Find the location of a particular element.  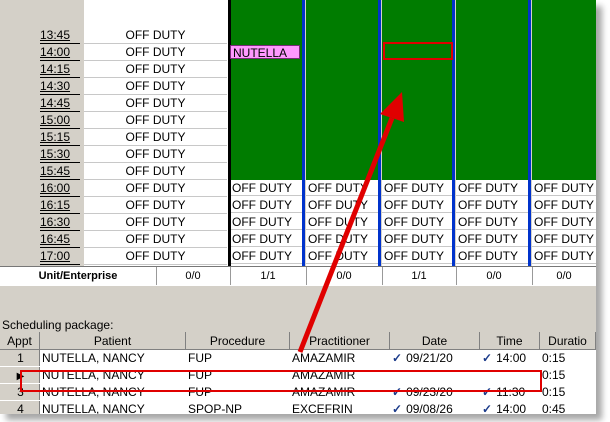

cell-procedure: FUP is located at coordinates (238, 358).